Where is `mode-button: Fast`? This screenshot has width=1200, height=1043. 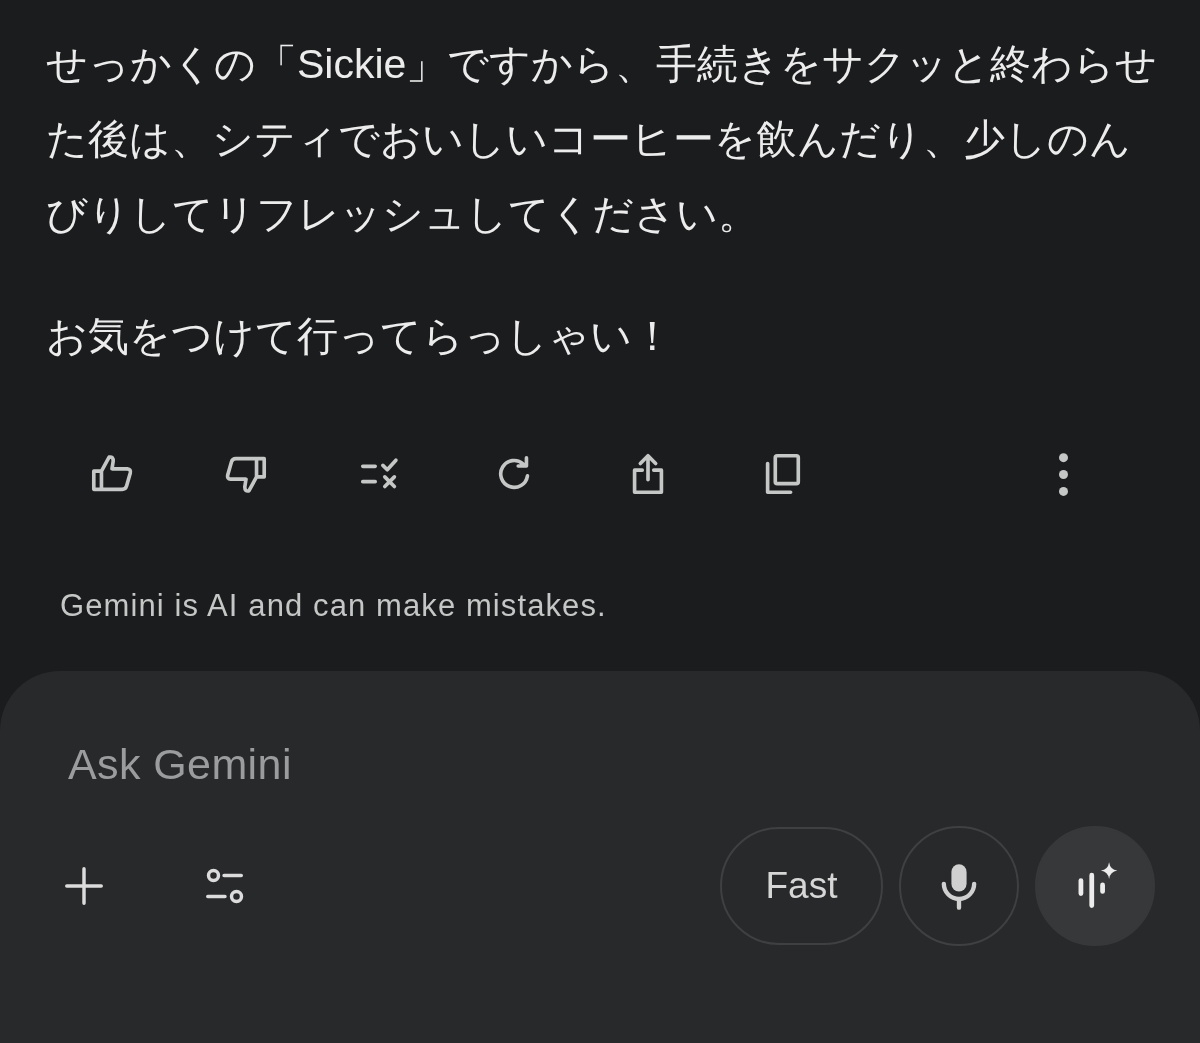 mode-button: Fast is located at coordinates (801, 886).